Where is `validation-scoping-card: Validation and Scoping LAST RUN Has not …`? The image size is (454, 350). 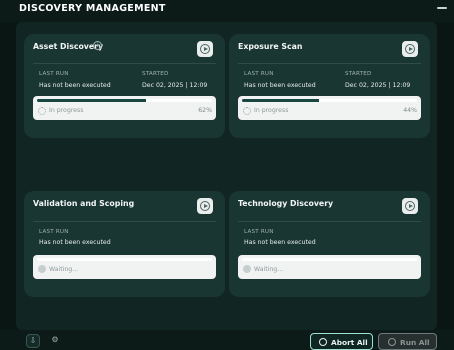
validation-scoping-card: Validation and Scoping LAST RUN Has not … is located at coordinates (124, 244).